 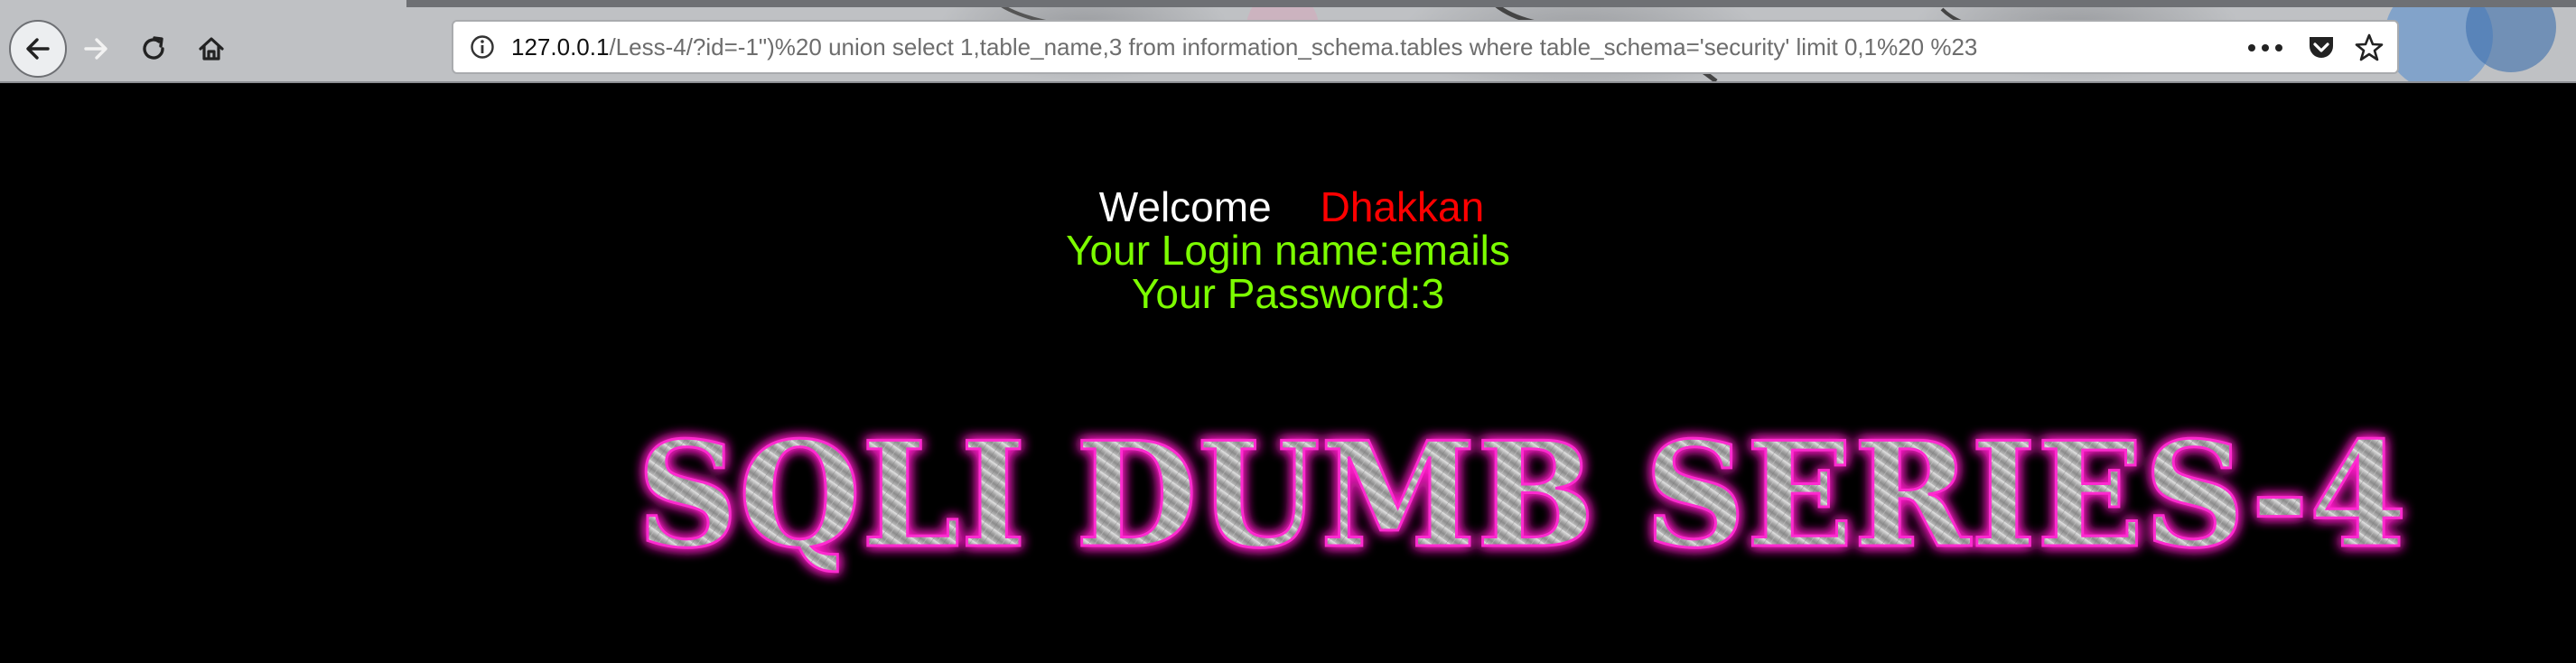 I want to click on forward-button, so click(x=95, y=48).